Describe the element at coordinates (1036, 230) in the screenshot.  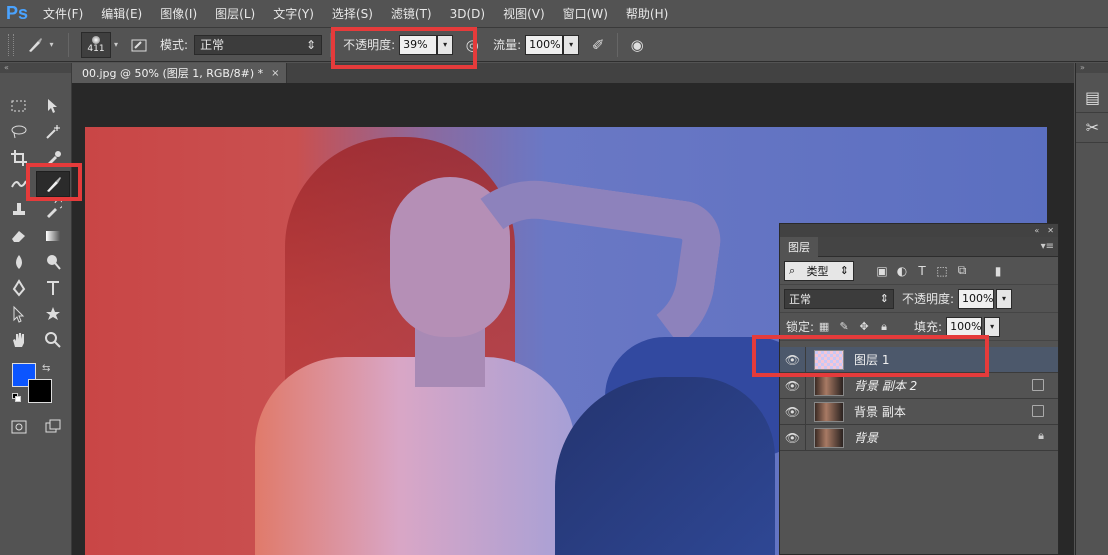
I see `collapse-panel-icon: «` at that location.